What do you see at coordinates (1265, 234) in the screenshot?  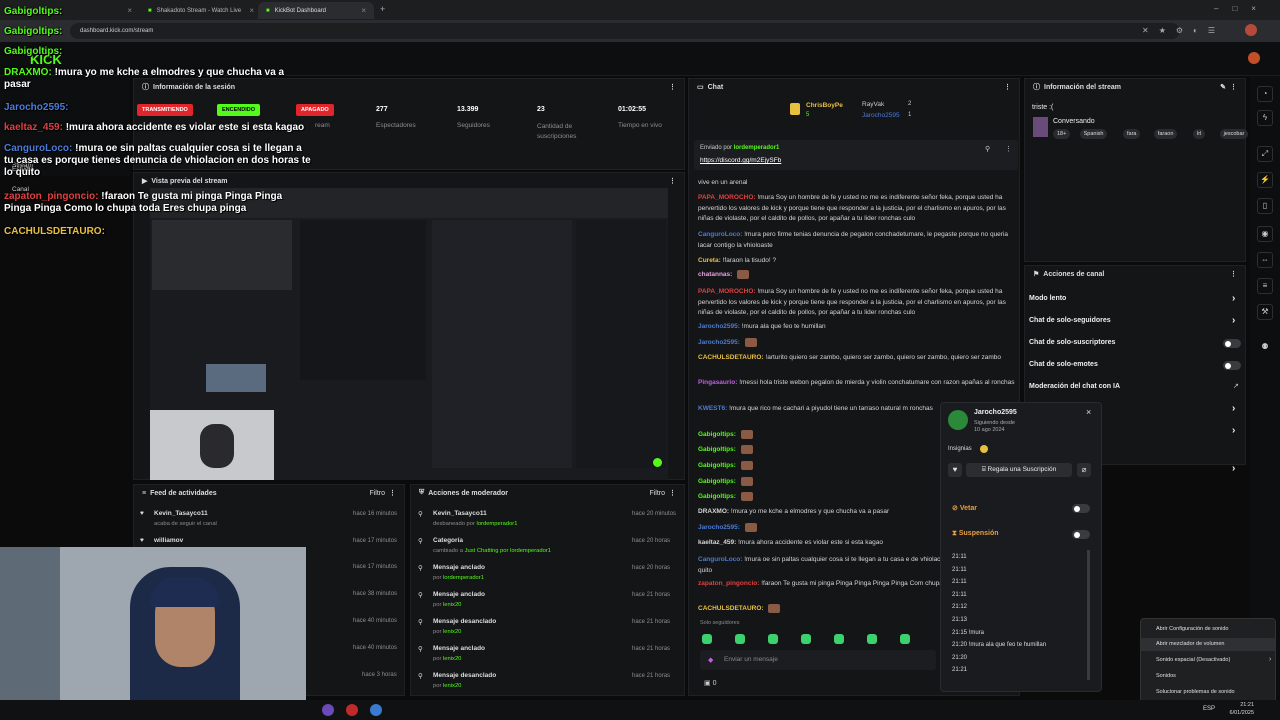 I see `chat-bubble-icon: ◉` at bounding box center [1265, 234].